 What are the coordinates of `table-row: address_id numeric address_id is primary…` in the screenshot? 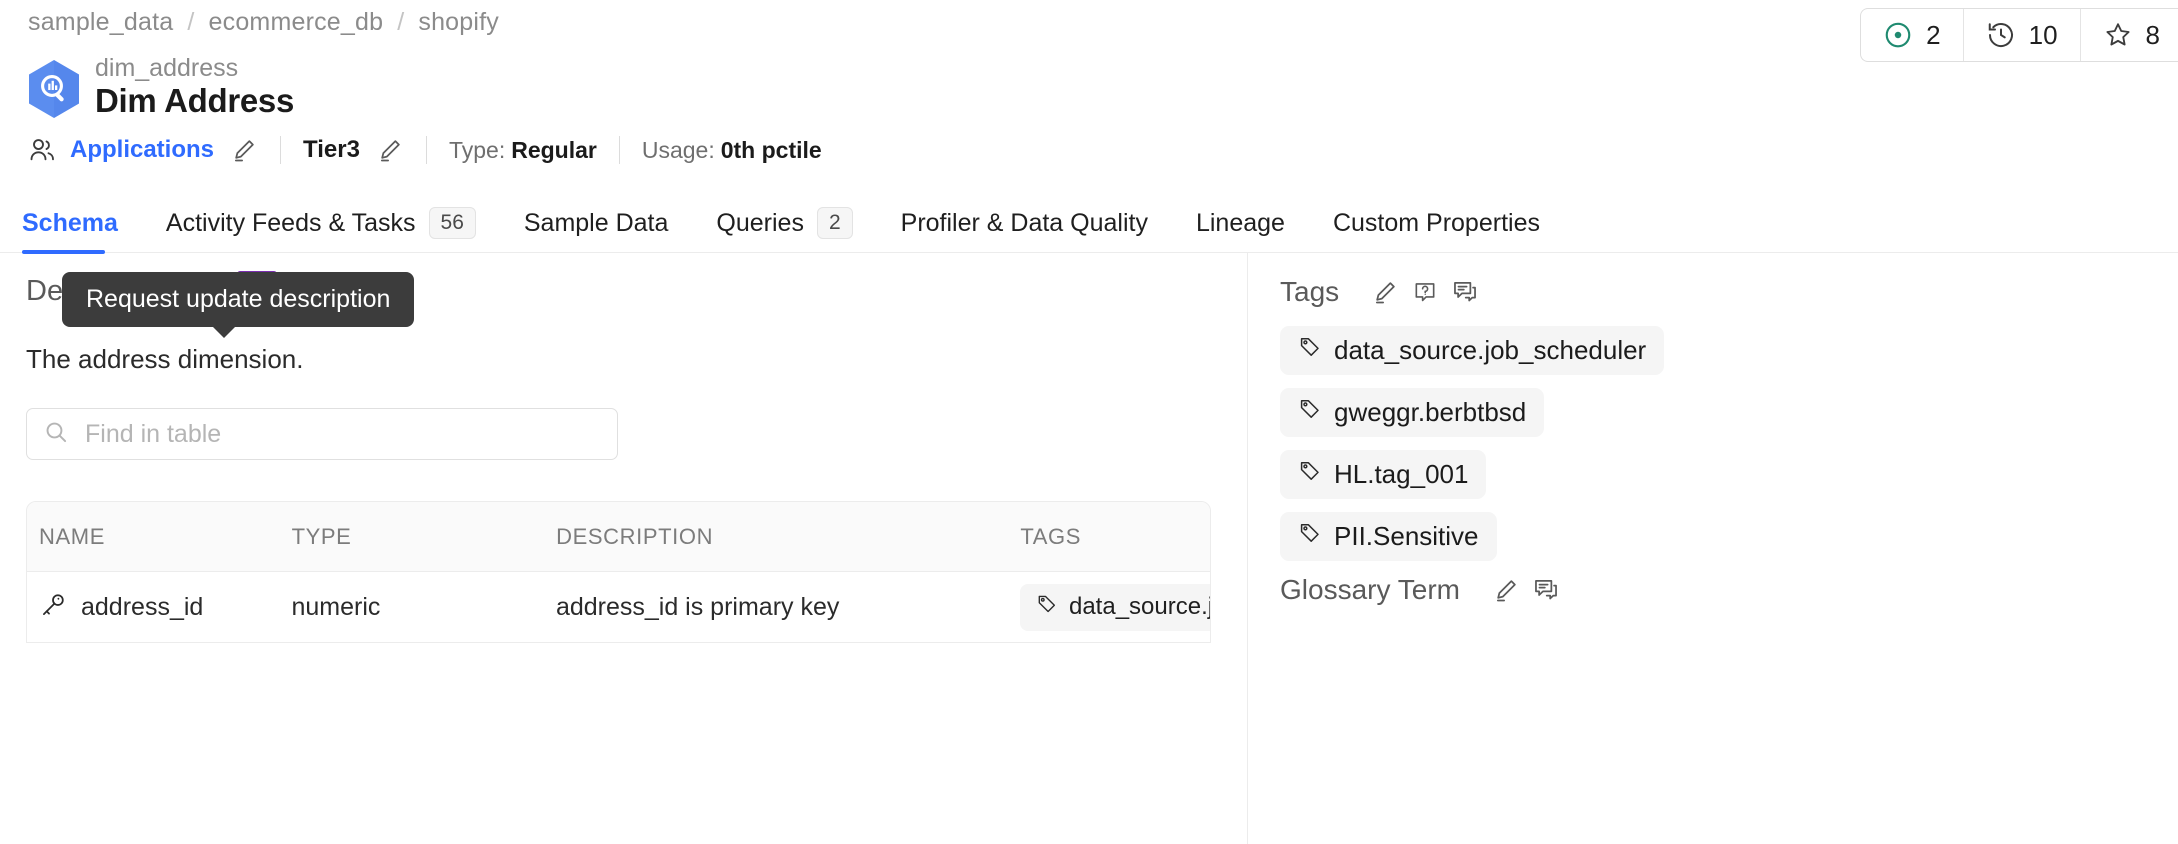 It's located at (618, 607).